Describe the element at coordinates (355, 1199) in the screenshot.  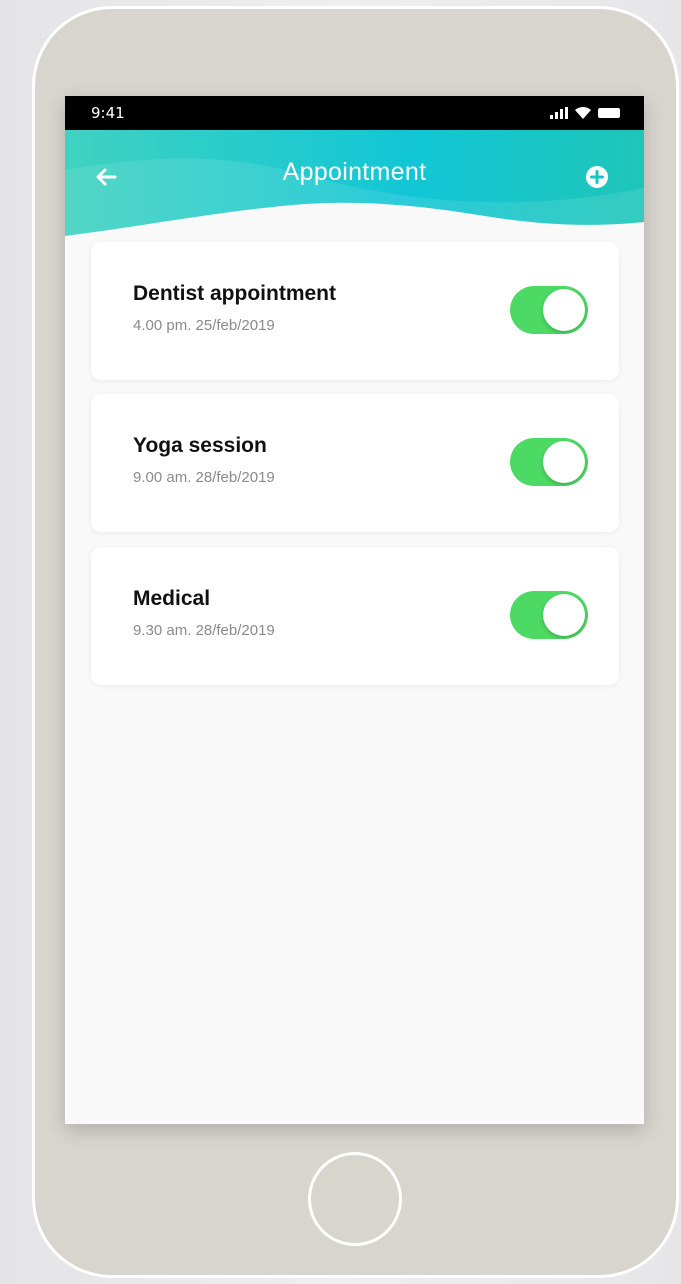
I see `home-button` at that location.